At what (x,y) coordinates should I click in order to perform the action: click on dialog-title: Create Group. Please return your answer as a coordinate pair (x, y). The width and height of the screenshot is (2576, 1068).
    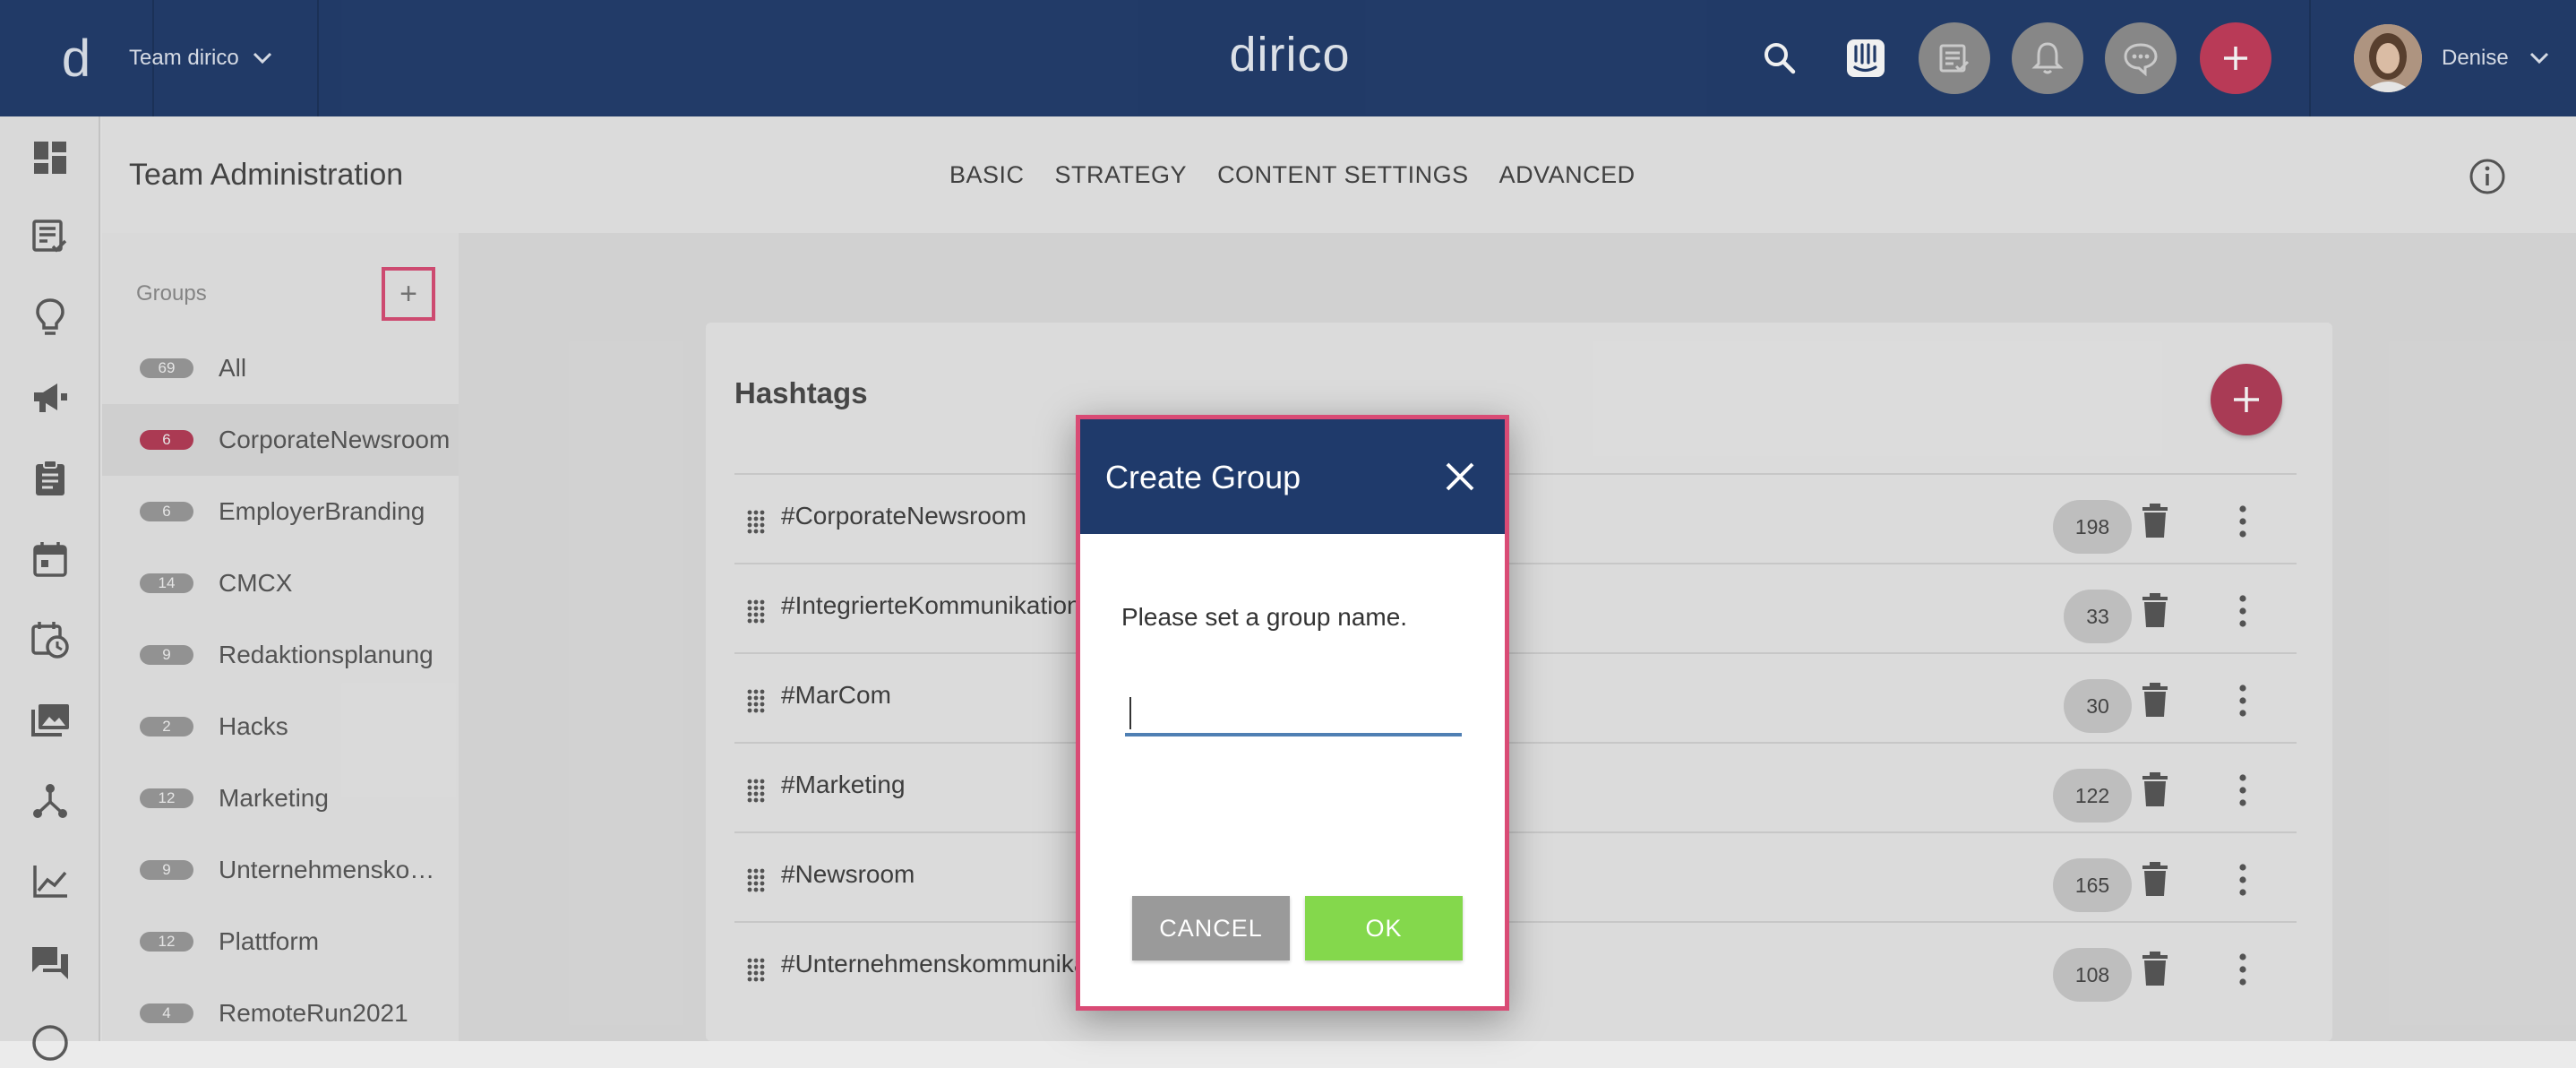
    Looking at the image, I should click on (1203, 477).